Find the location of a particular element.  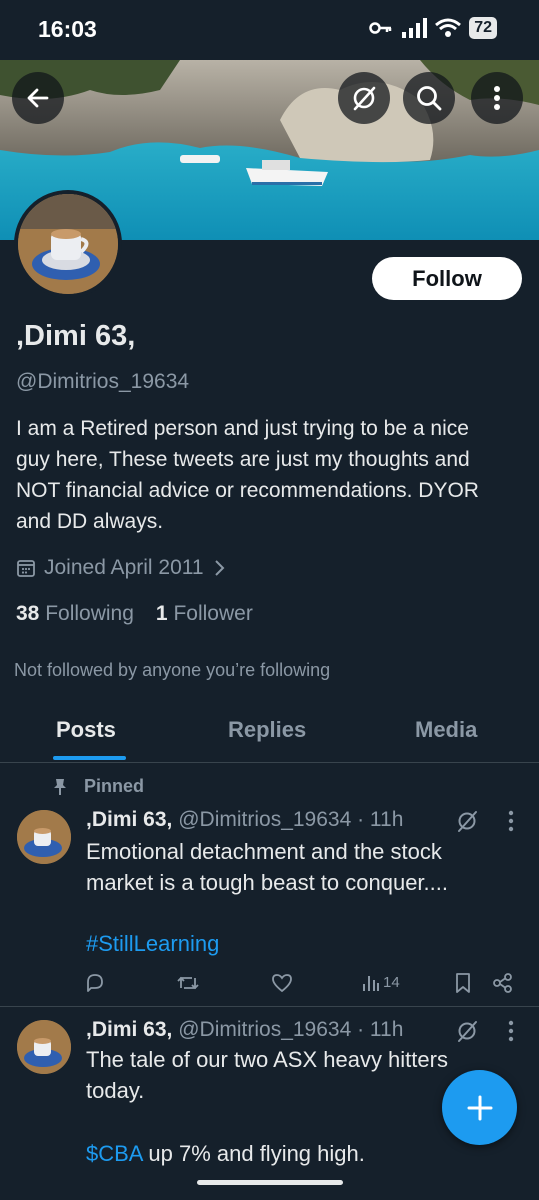

following-label: Following is located at coordinates (89, 613).